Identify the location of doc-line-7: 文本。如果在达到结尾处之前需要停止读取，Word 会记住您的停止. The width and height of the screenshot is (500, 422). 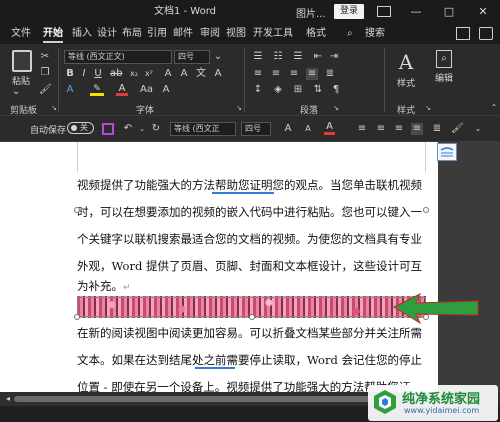
(249, 360).